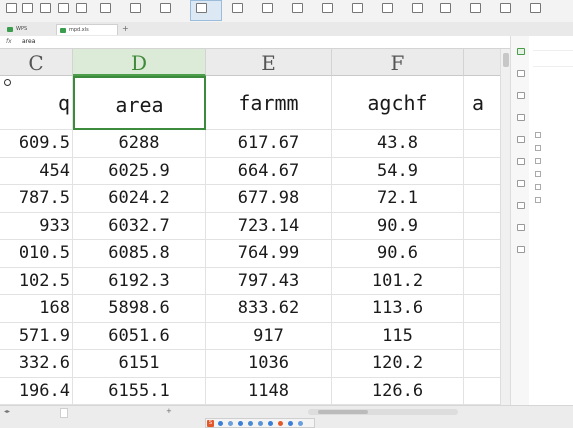 This screenshot has height=428, width=573. I want to click on table-cell: 571.9, so click(36, 336).